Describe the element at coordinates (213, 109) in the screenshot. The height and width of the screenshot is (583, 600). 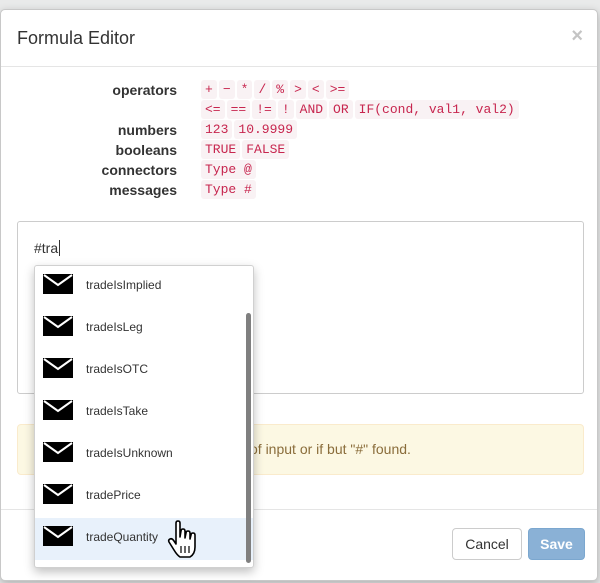
I see `operator-code: <=` at that location.